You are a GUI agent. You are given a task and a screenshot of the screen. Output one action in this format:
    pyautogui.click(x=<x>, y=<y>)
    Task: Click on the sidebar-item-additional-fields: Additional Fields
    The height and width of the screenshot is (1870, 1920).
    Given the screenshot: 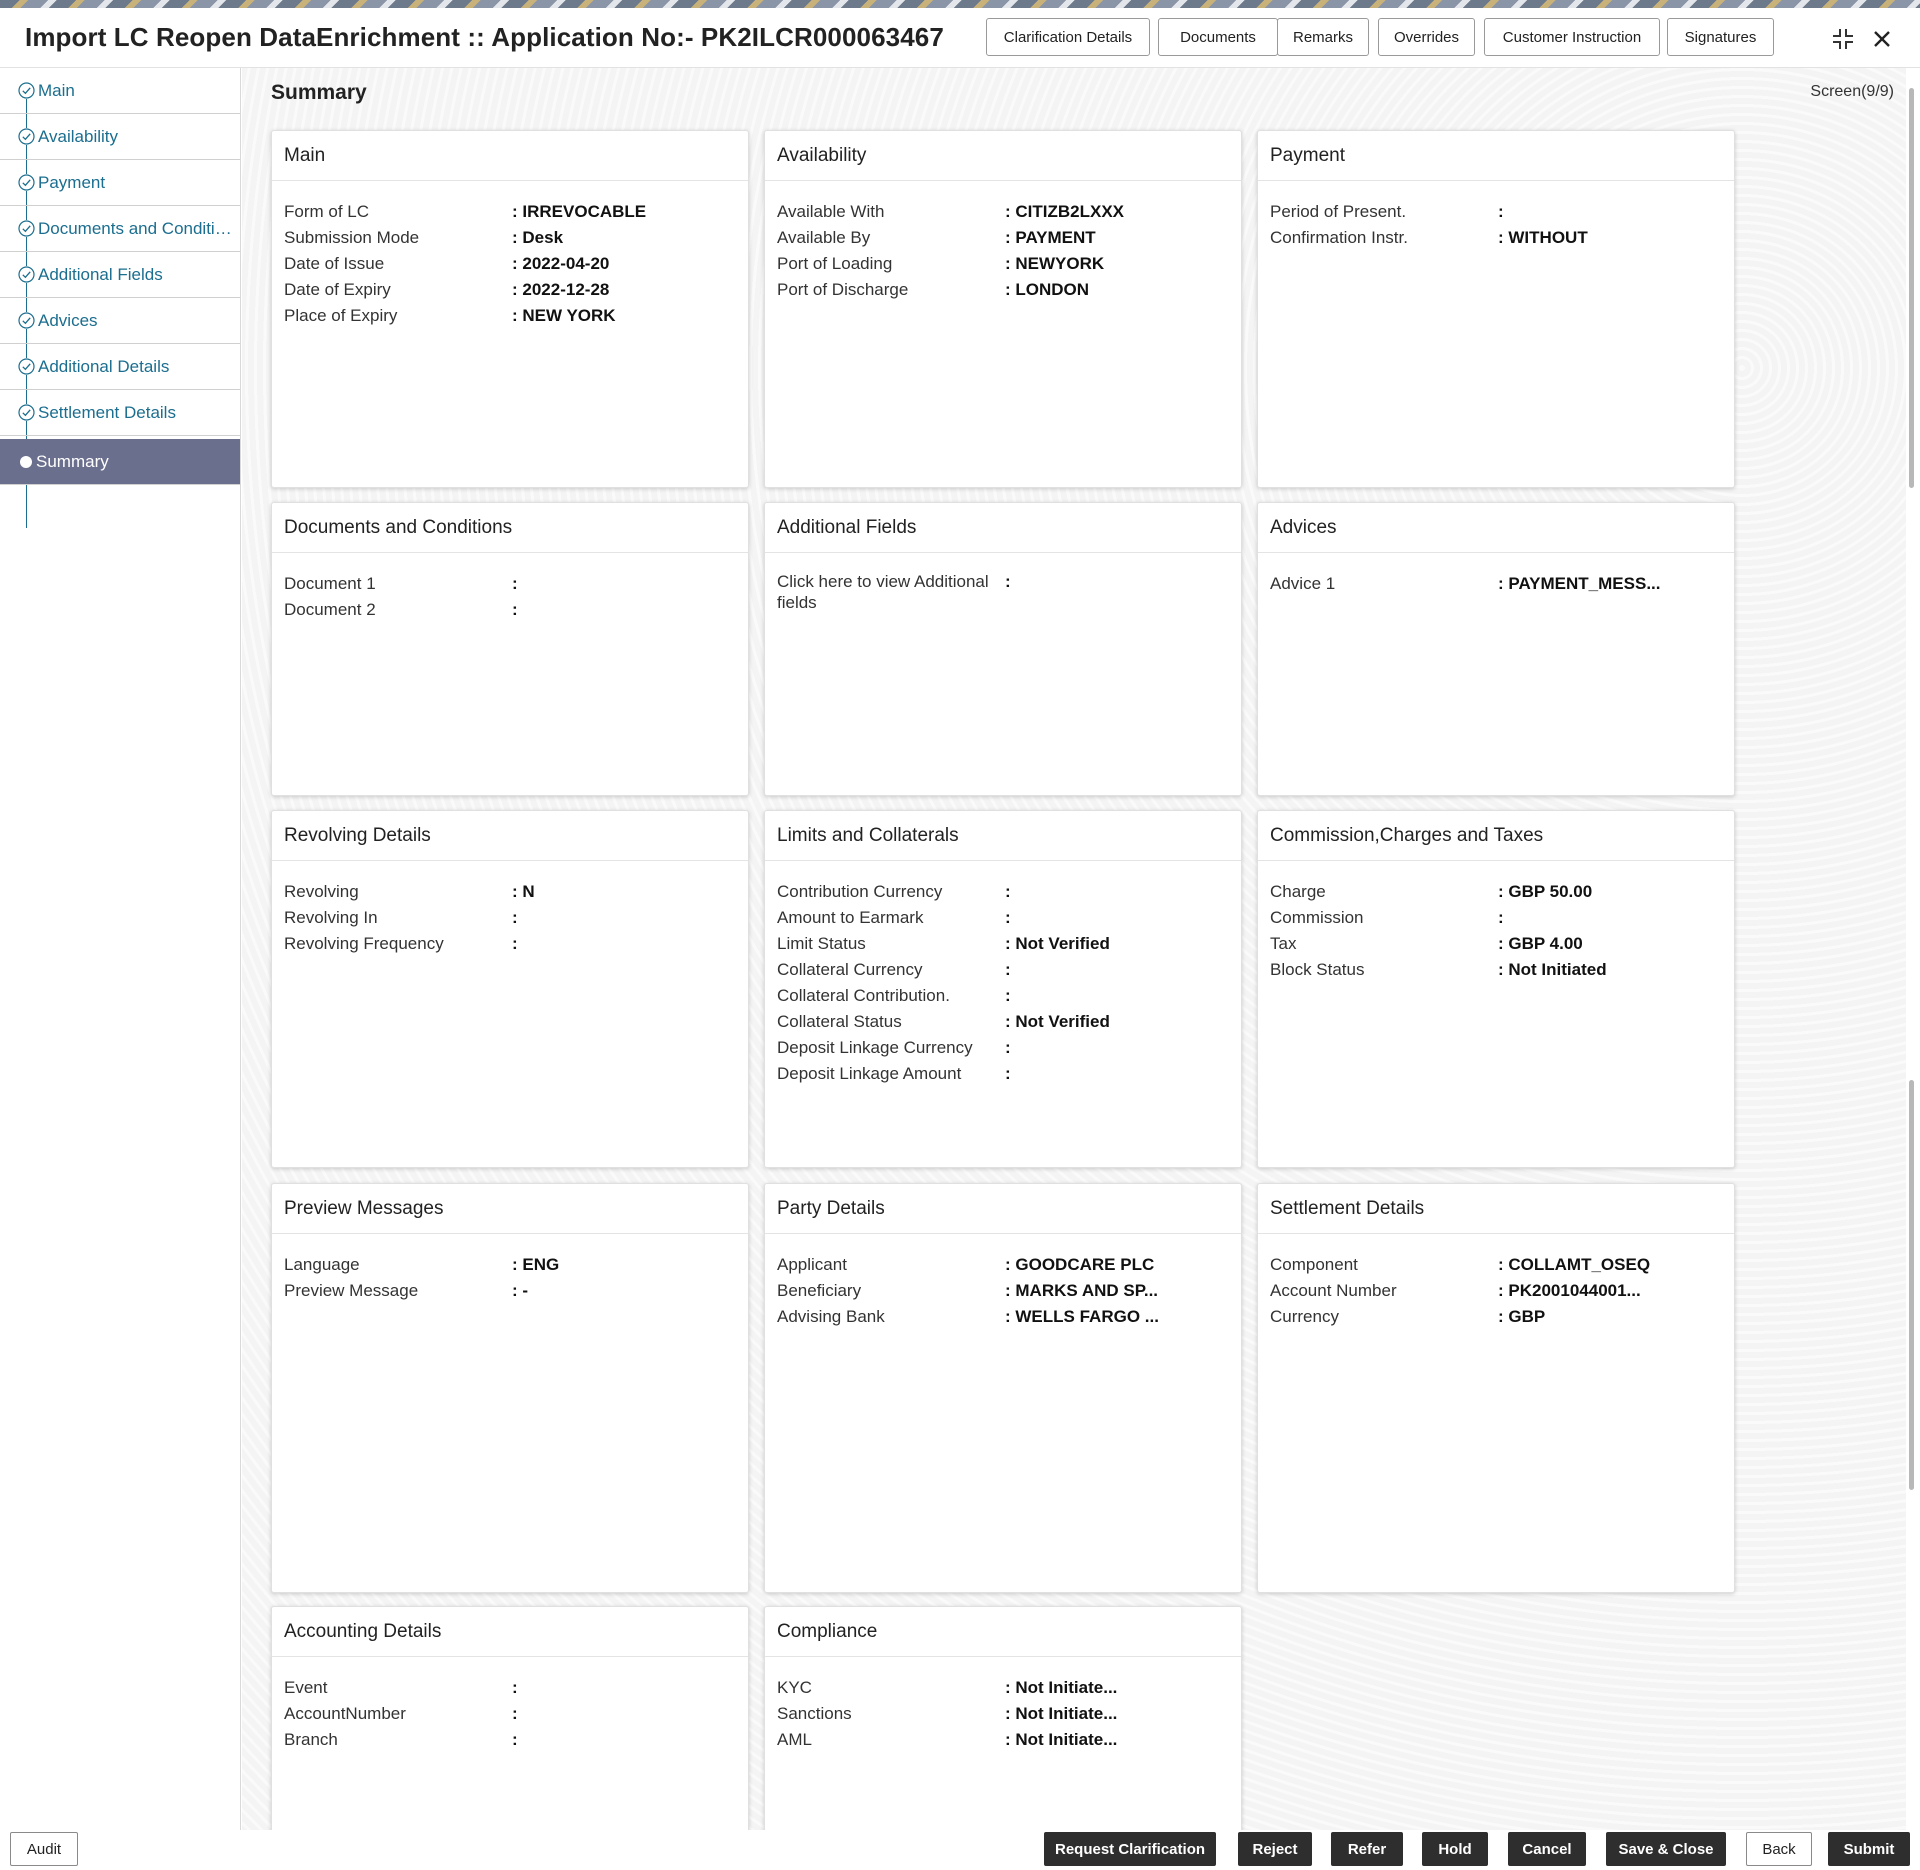 What is the action you would take?
    pyautogui.click(x=120, y=275)
    